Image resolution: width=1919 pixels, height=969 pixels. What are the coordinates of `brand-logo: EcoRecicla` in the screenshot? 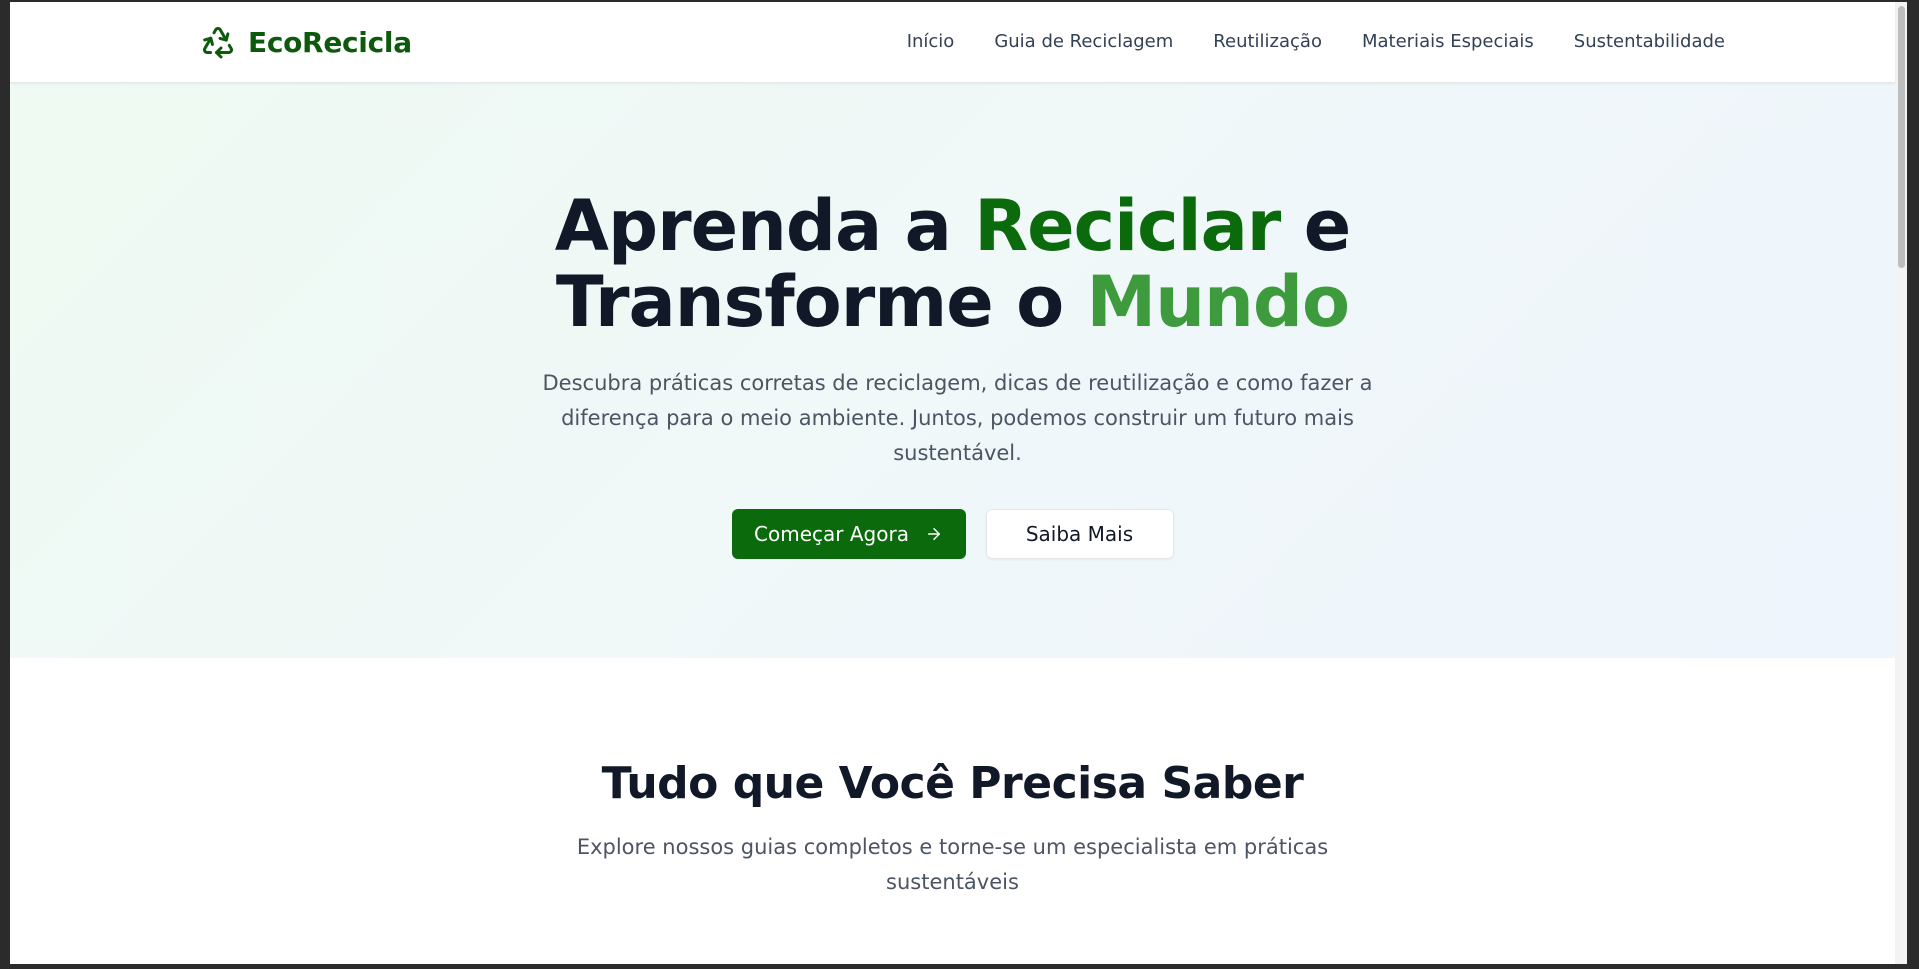 It's located at (306, 42).